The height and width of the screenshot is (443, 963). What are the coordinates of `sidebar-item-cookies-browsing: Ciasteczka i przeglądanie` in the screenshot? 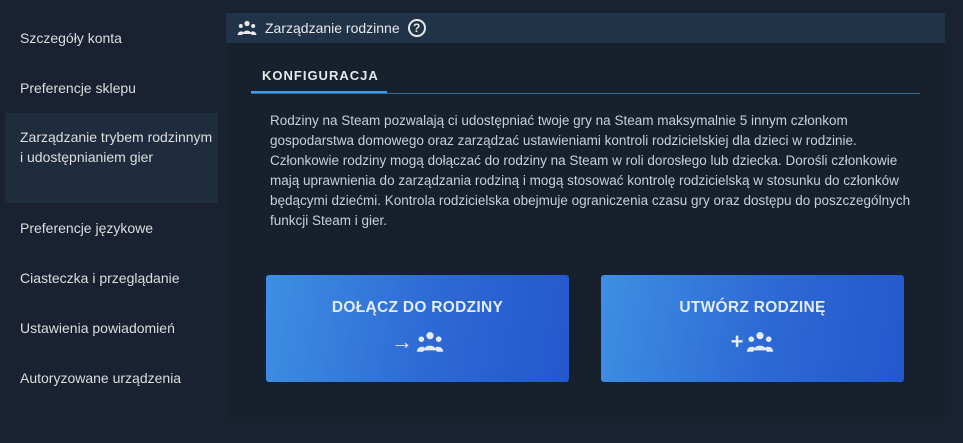 It's located at (111, 278).